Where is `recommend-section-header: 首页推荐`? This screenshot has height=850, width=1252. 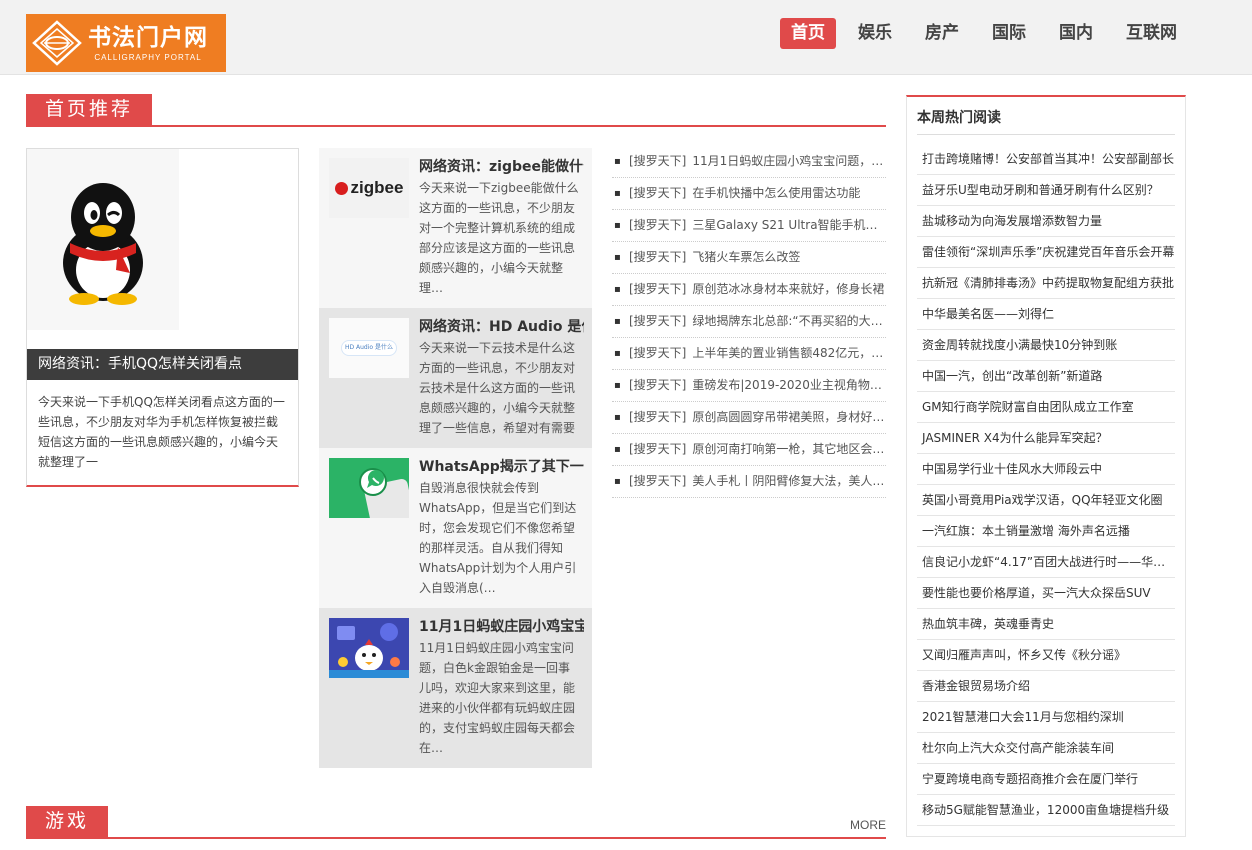 recommend-section-header: 首页推荐 is located at coordinates (456, 110).